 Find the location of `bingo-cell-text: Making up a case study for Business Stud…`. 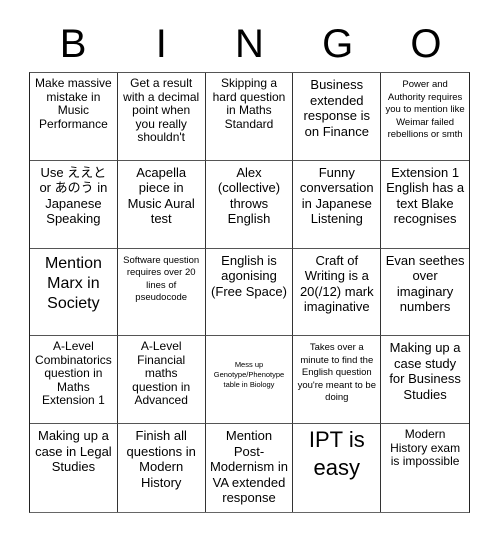

bingo-cell-text: Making up a case study for Business Stud… is located at coordinates (425, 371).